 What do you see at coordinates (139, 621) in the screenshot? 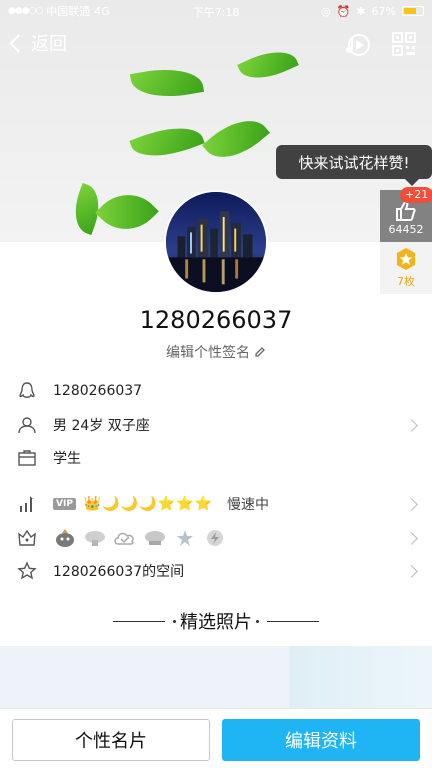
I see `title-line-left` at bounding box center [139, 621].